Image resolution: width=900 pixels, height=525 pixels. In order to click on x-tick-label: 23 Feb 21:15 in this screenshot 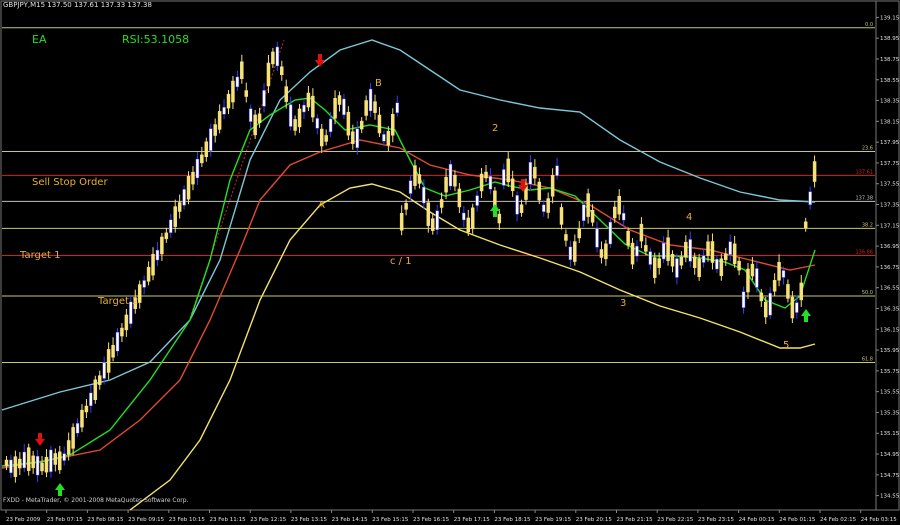, I will do `click(635, 520)`.